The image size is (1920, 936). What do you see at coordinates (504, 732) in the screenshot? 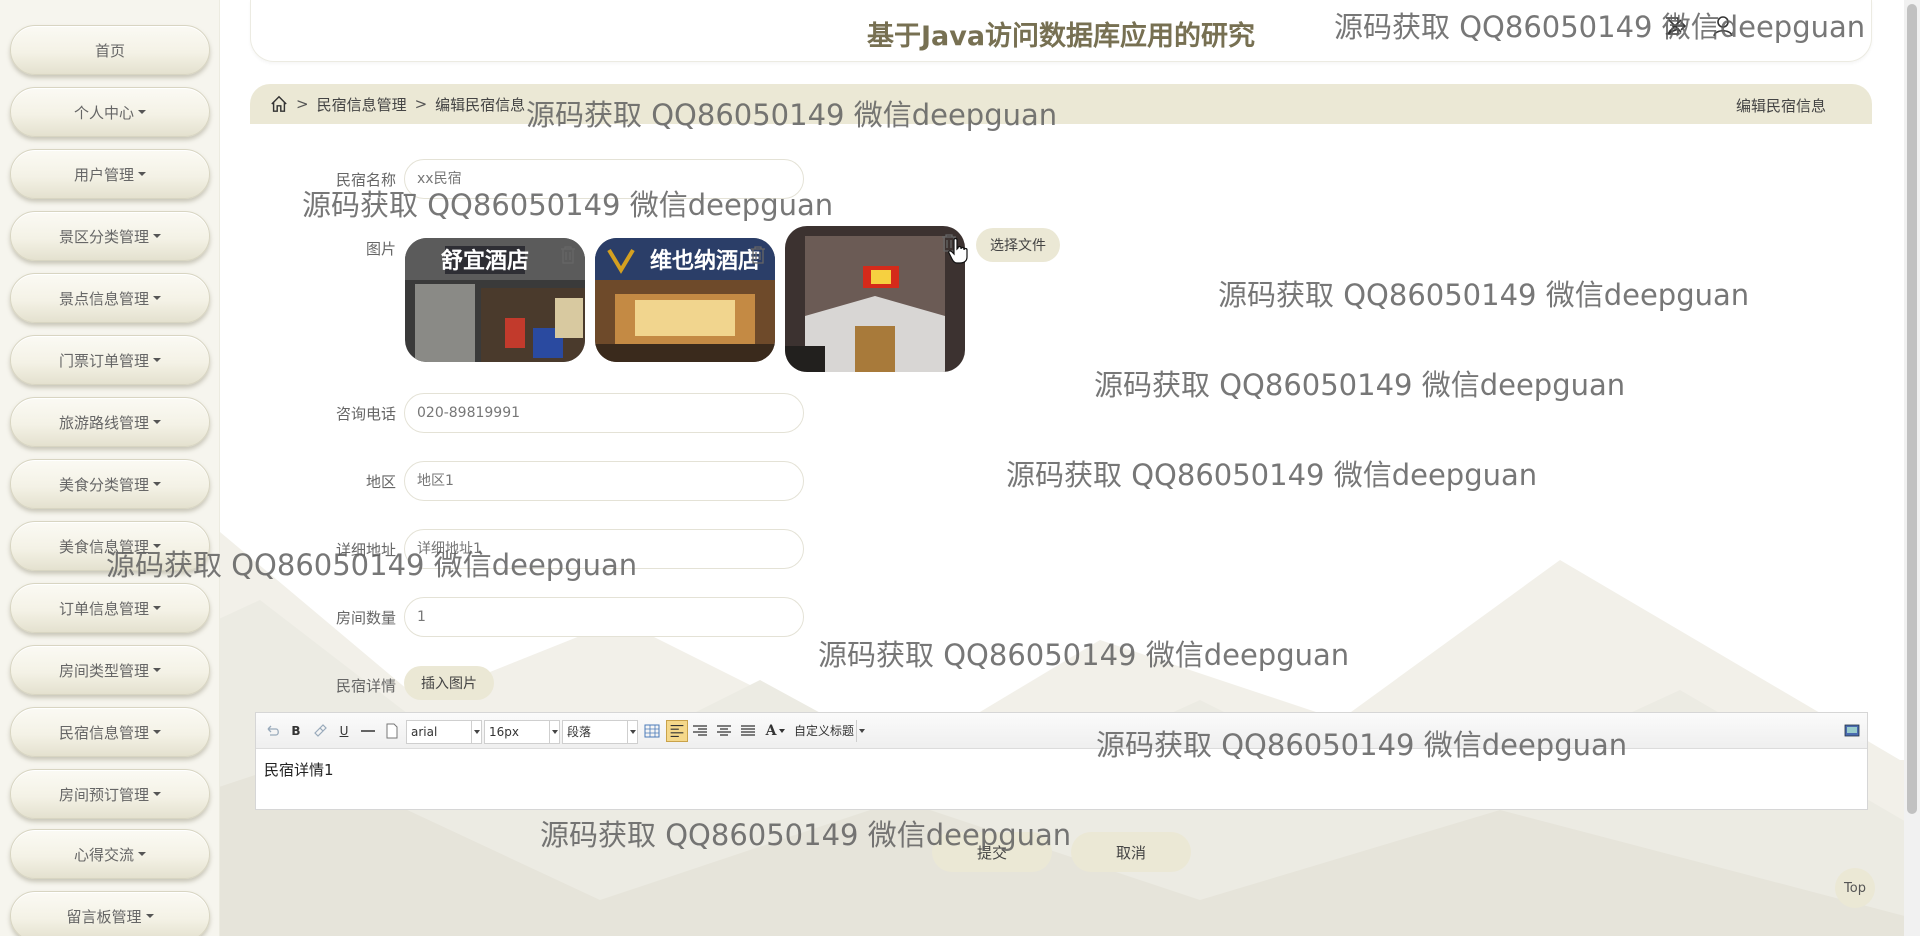
I see `font-size-value: 16px` at bounding box center [504, 732].